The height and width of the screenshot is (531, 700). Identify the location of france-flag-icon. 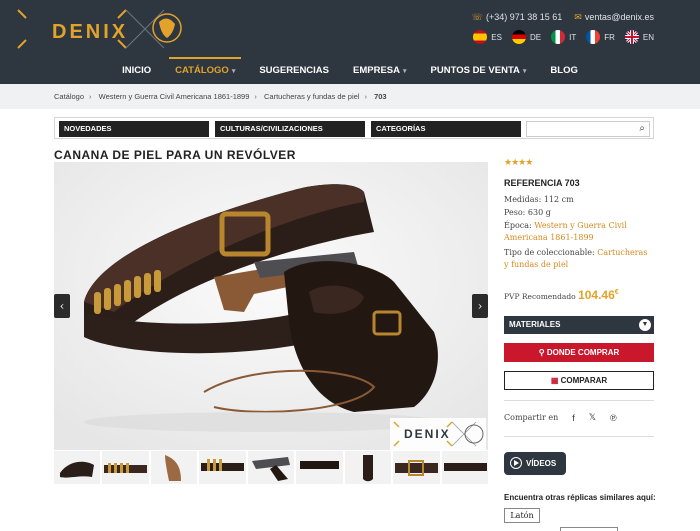
(593, 37).